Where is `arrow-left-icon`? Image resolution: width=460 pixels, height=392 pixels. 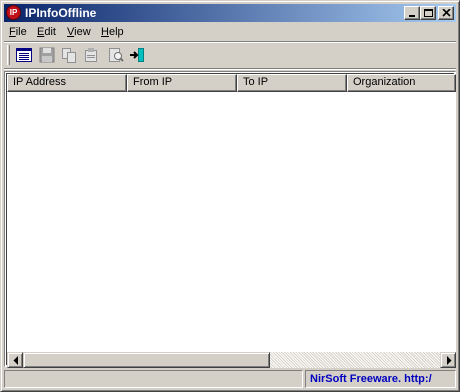 arrow-left-icon is located at coordinates (15, 360).